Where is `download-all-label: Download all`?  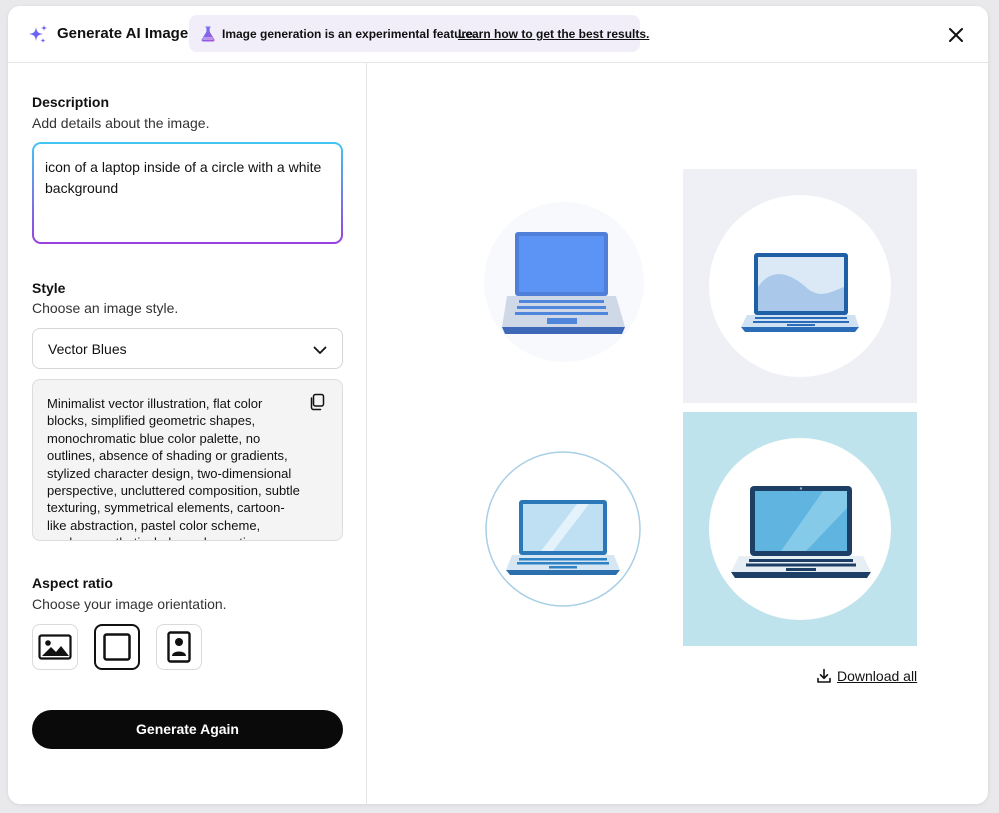 download-all-label: Download all is located at coordinates (877, 676).